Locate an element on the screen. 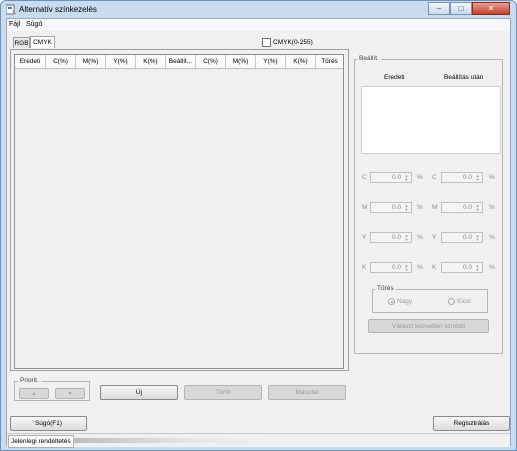  after-column-label: Beállítás után is located at coordinates (464, 77).